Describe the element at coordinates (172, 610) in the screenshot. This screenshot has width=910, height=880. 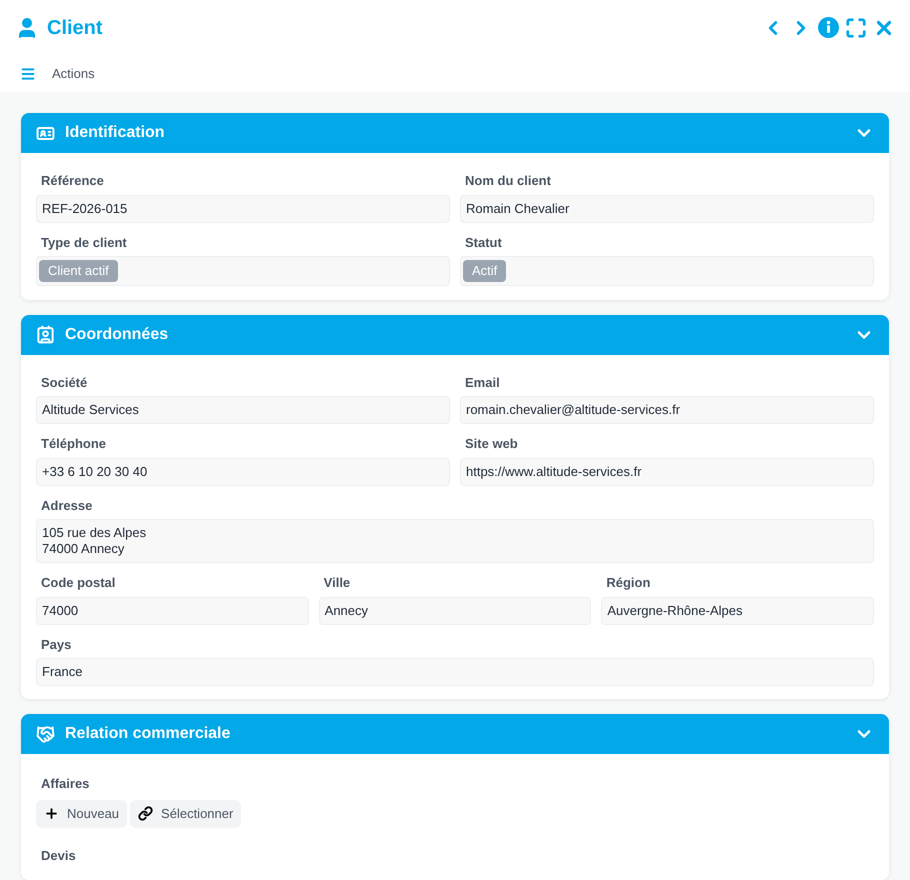
I see `input-field: 74000` at that location.